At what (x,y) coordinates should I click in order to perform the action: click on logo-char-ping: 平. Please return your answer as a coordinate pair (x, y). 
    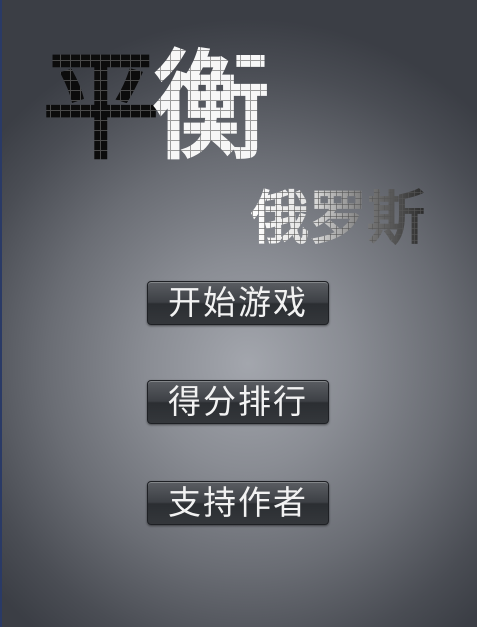
    Looking at the image, I should click on (101, 107).